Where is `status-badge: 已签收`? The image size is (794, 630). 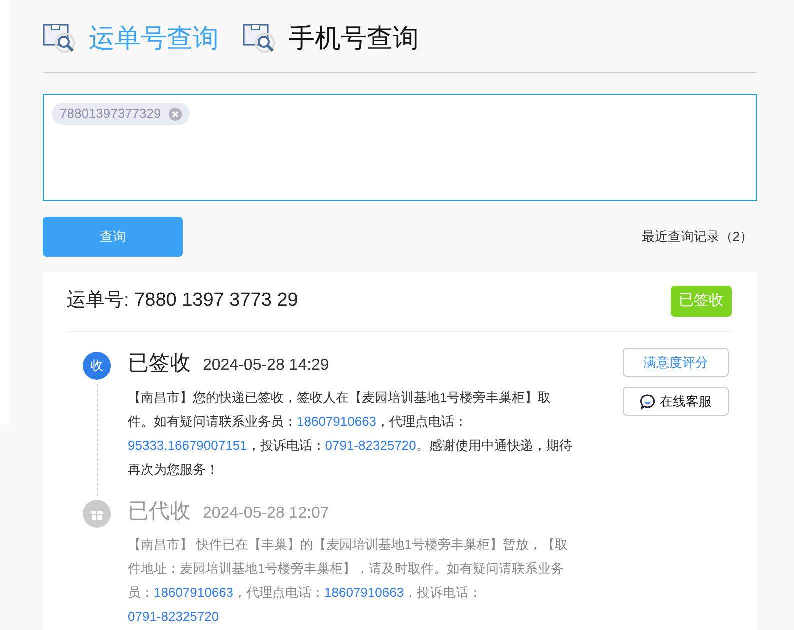
status-badge: 已签收 is located at coordinates (701, 301).